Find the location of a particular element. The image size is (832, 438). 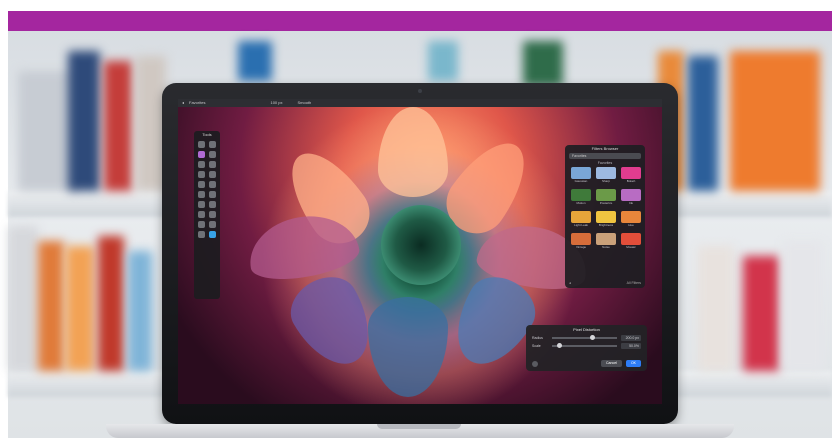

filter-thumbnail-item: Vintage is located at coordinates (581, 241).